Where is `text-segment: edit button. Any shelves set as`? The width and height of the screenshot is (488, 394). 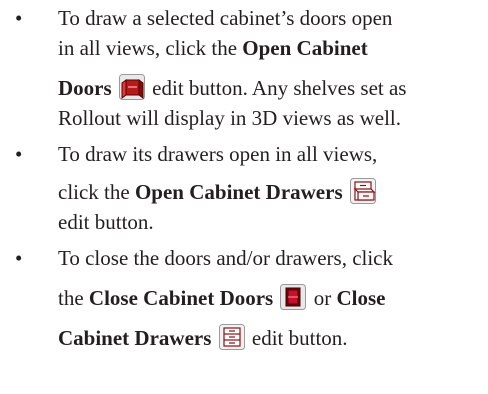 text-segment: edit button. Any shelves set as is located at coordinates (276, 88).